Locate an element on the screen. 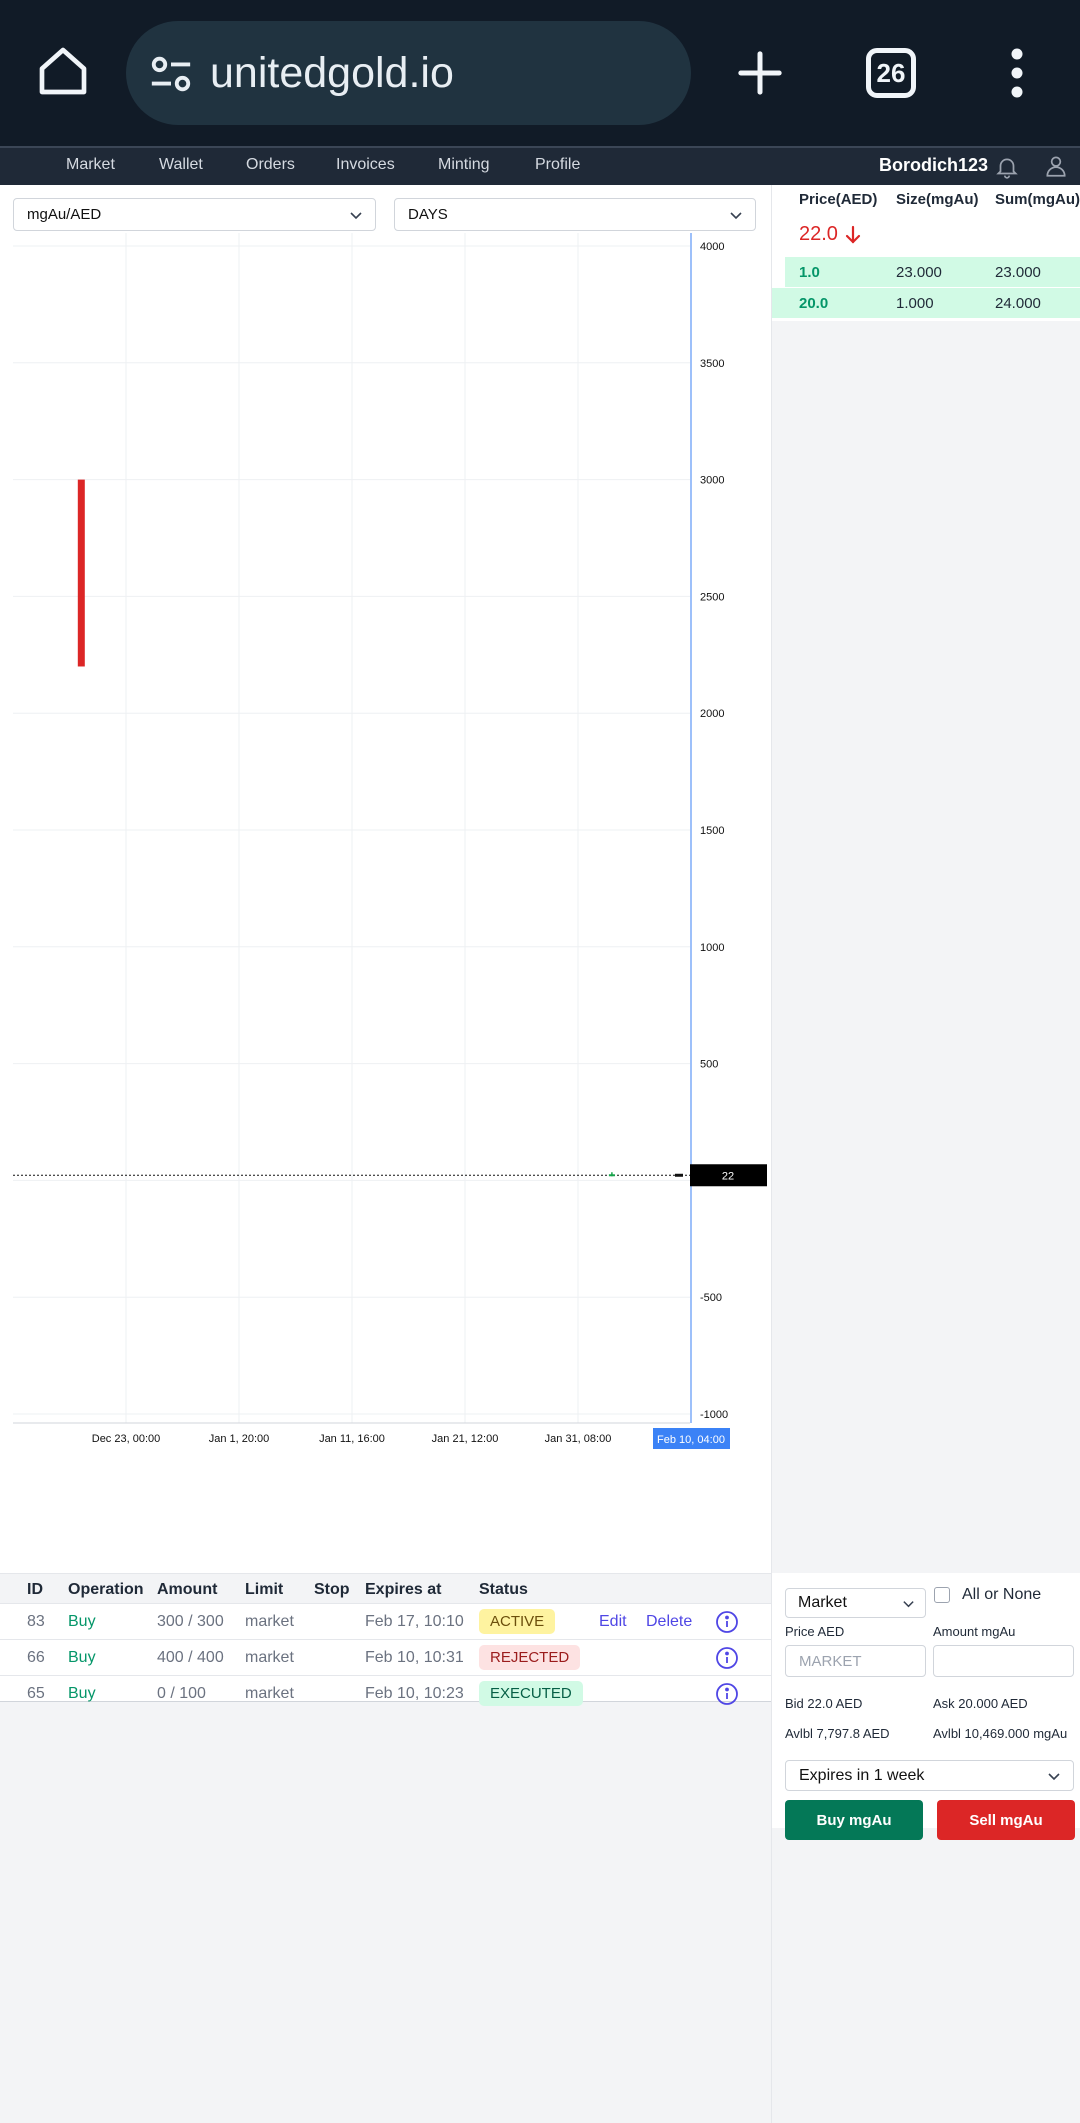  order-id: 66 is located at coordinates (36, 1657).